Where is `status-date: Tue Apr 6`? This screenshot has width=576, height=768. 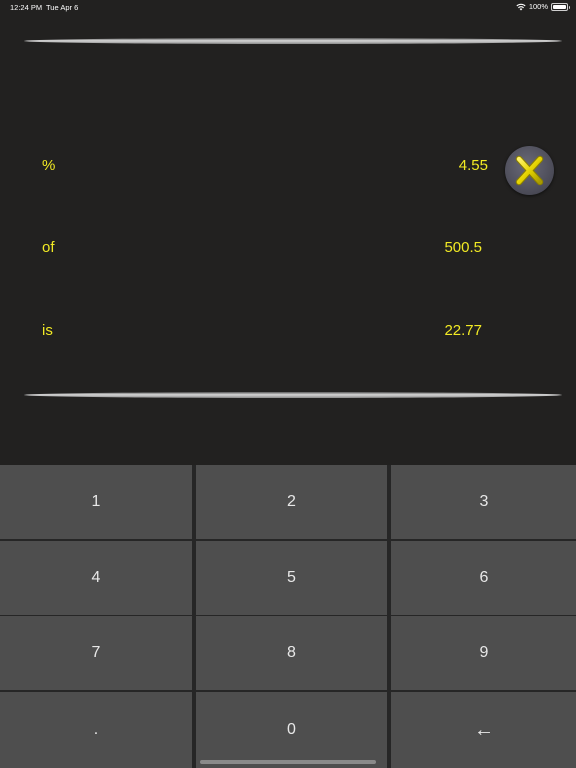 status-date: Tue Apr 6 is located at coordinates (62, 7).